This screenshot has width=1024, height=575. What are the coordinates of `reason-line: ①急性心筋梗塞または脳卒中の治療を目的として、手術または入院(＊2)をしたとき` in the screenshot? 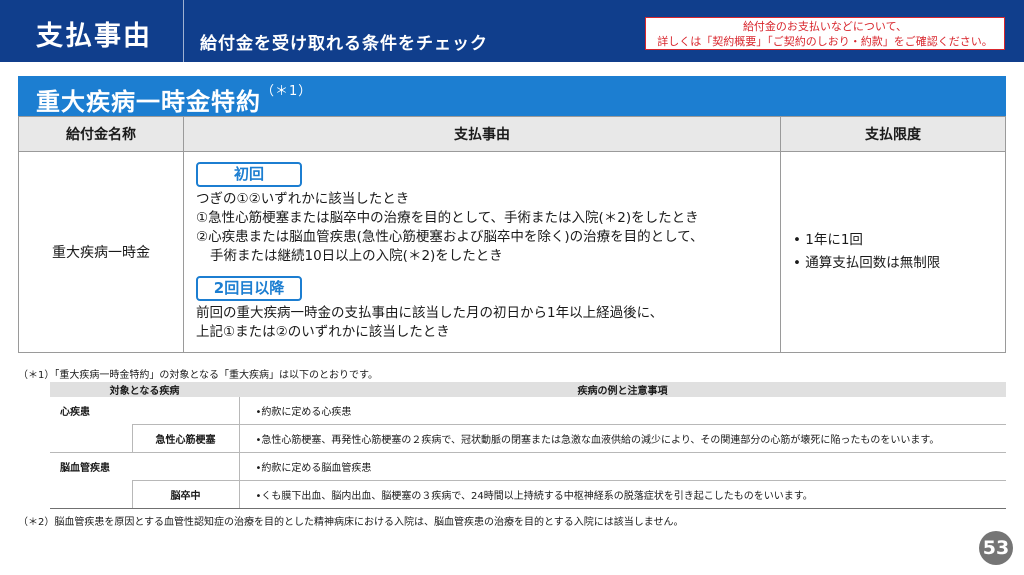 It's located at (447, 218).